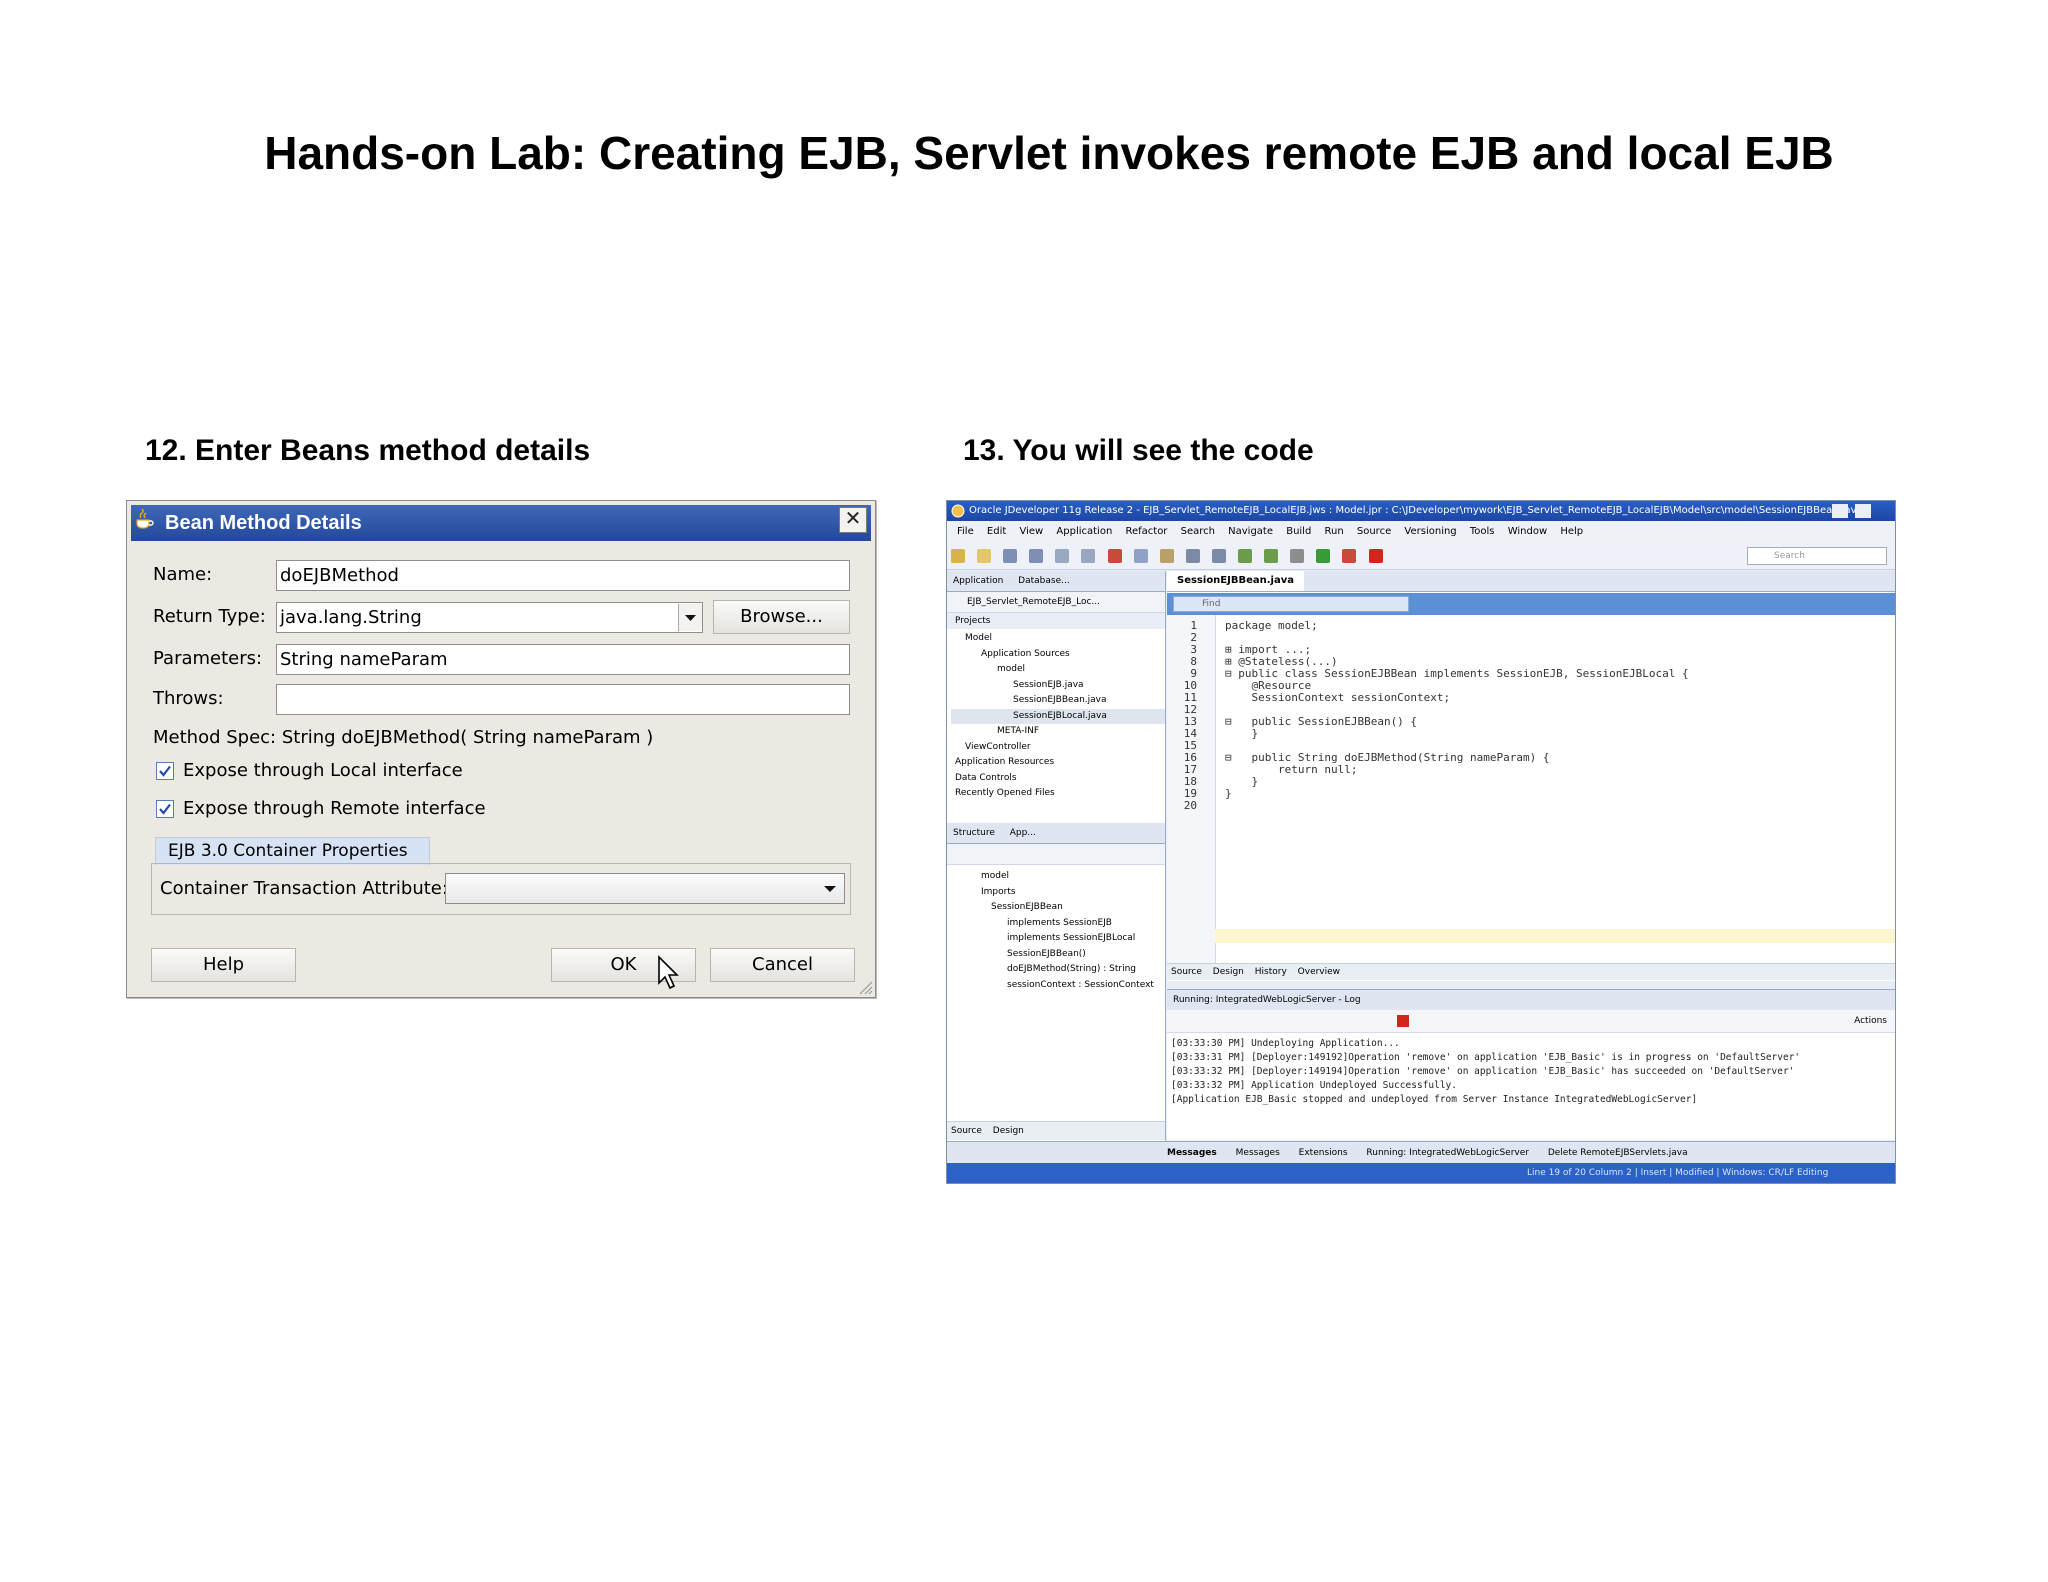 Image resolution: width=2048 pixels, height=1582 pixels. I want to click on redo-icon, so click(1088, 556).